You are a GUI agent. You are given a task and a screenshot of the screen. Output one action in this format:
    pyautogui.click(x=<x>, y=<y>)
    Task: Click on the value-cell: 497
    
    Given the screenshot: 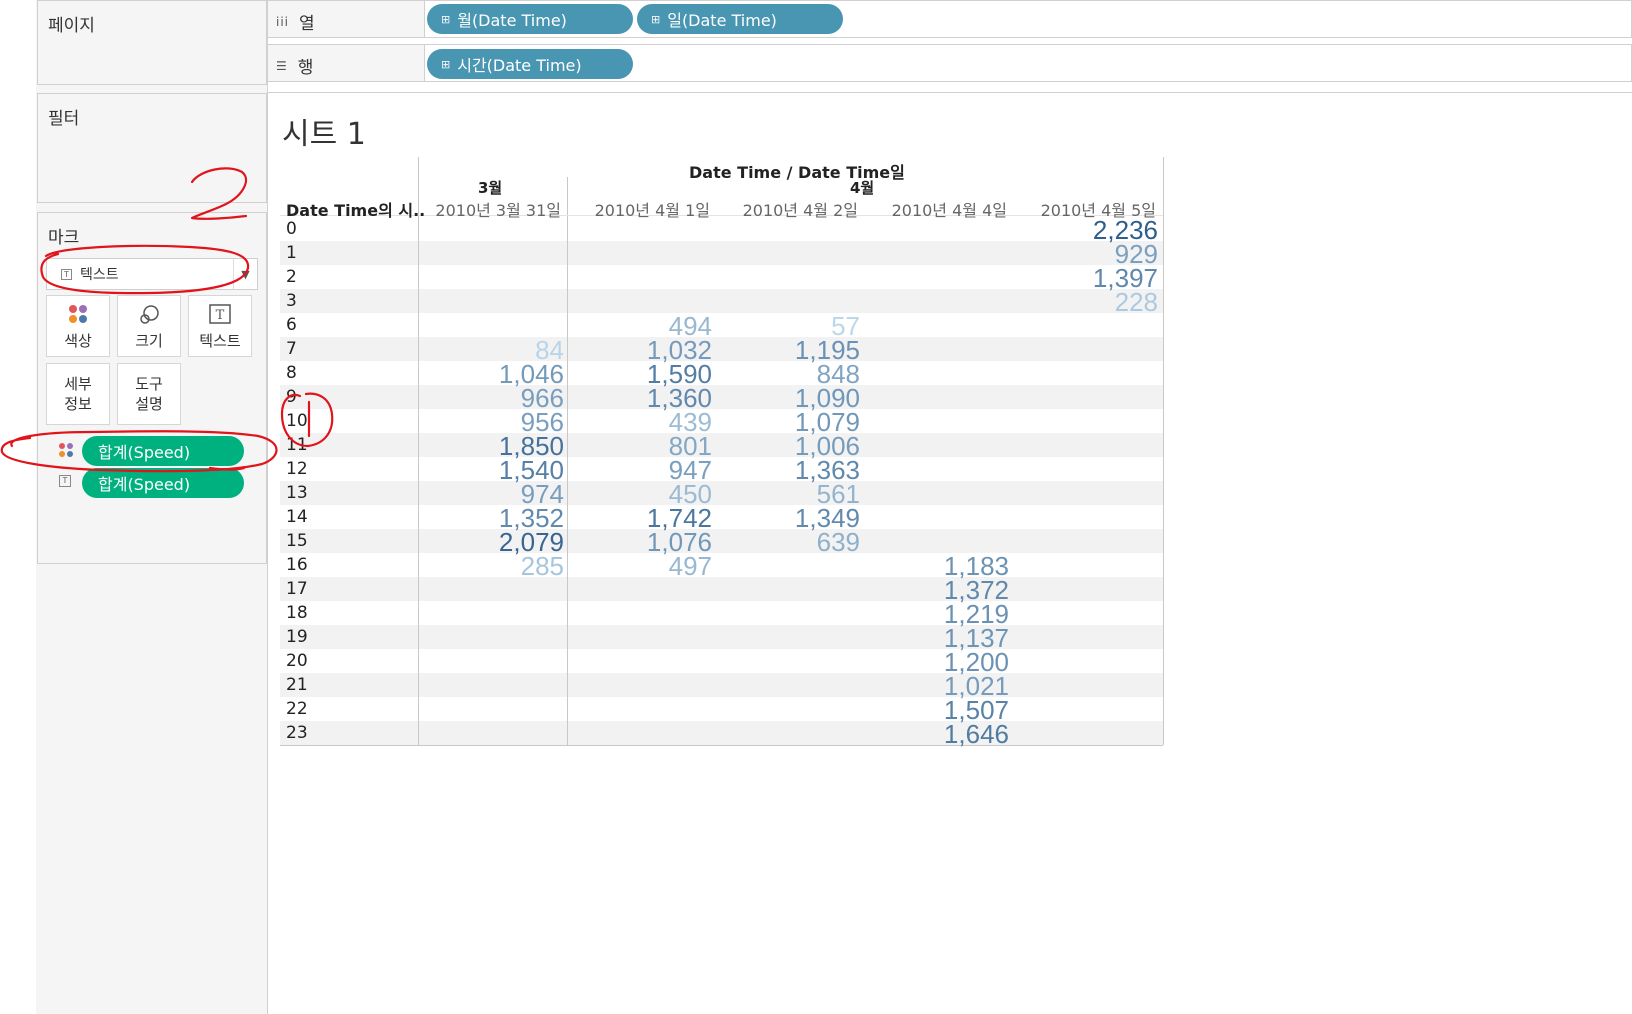 What is the action you would take?
    pyautogui.click(x=690, y=566)
    